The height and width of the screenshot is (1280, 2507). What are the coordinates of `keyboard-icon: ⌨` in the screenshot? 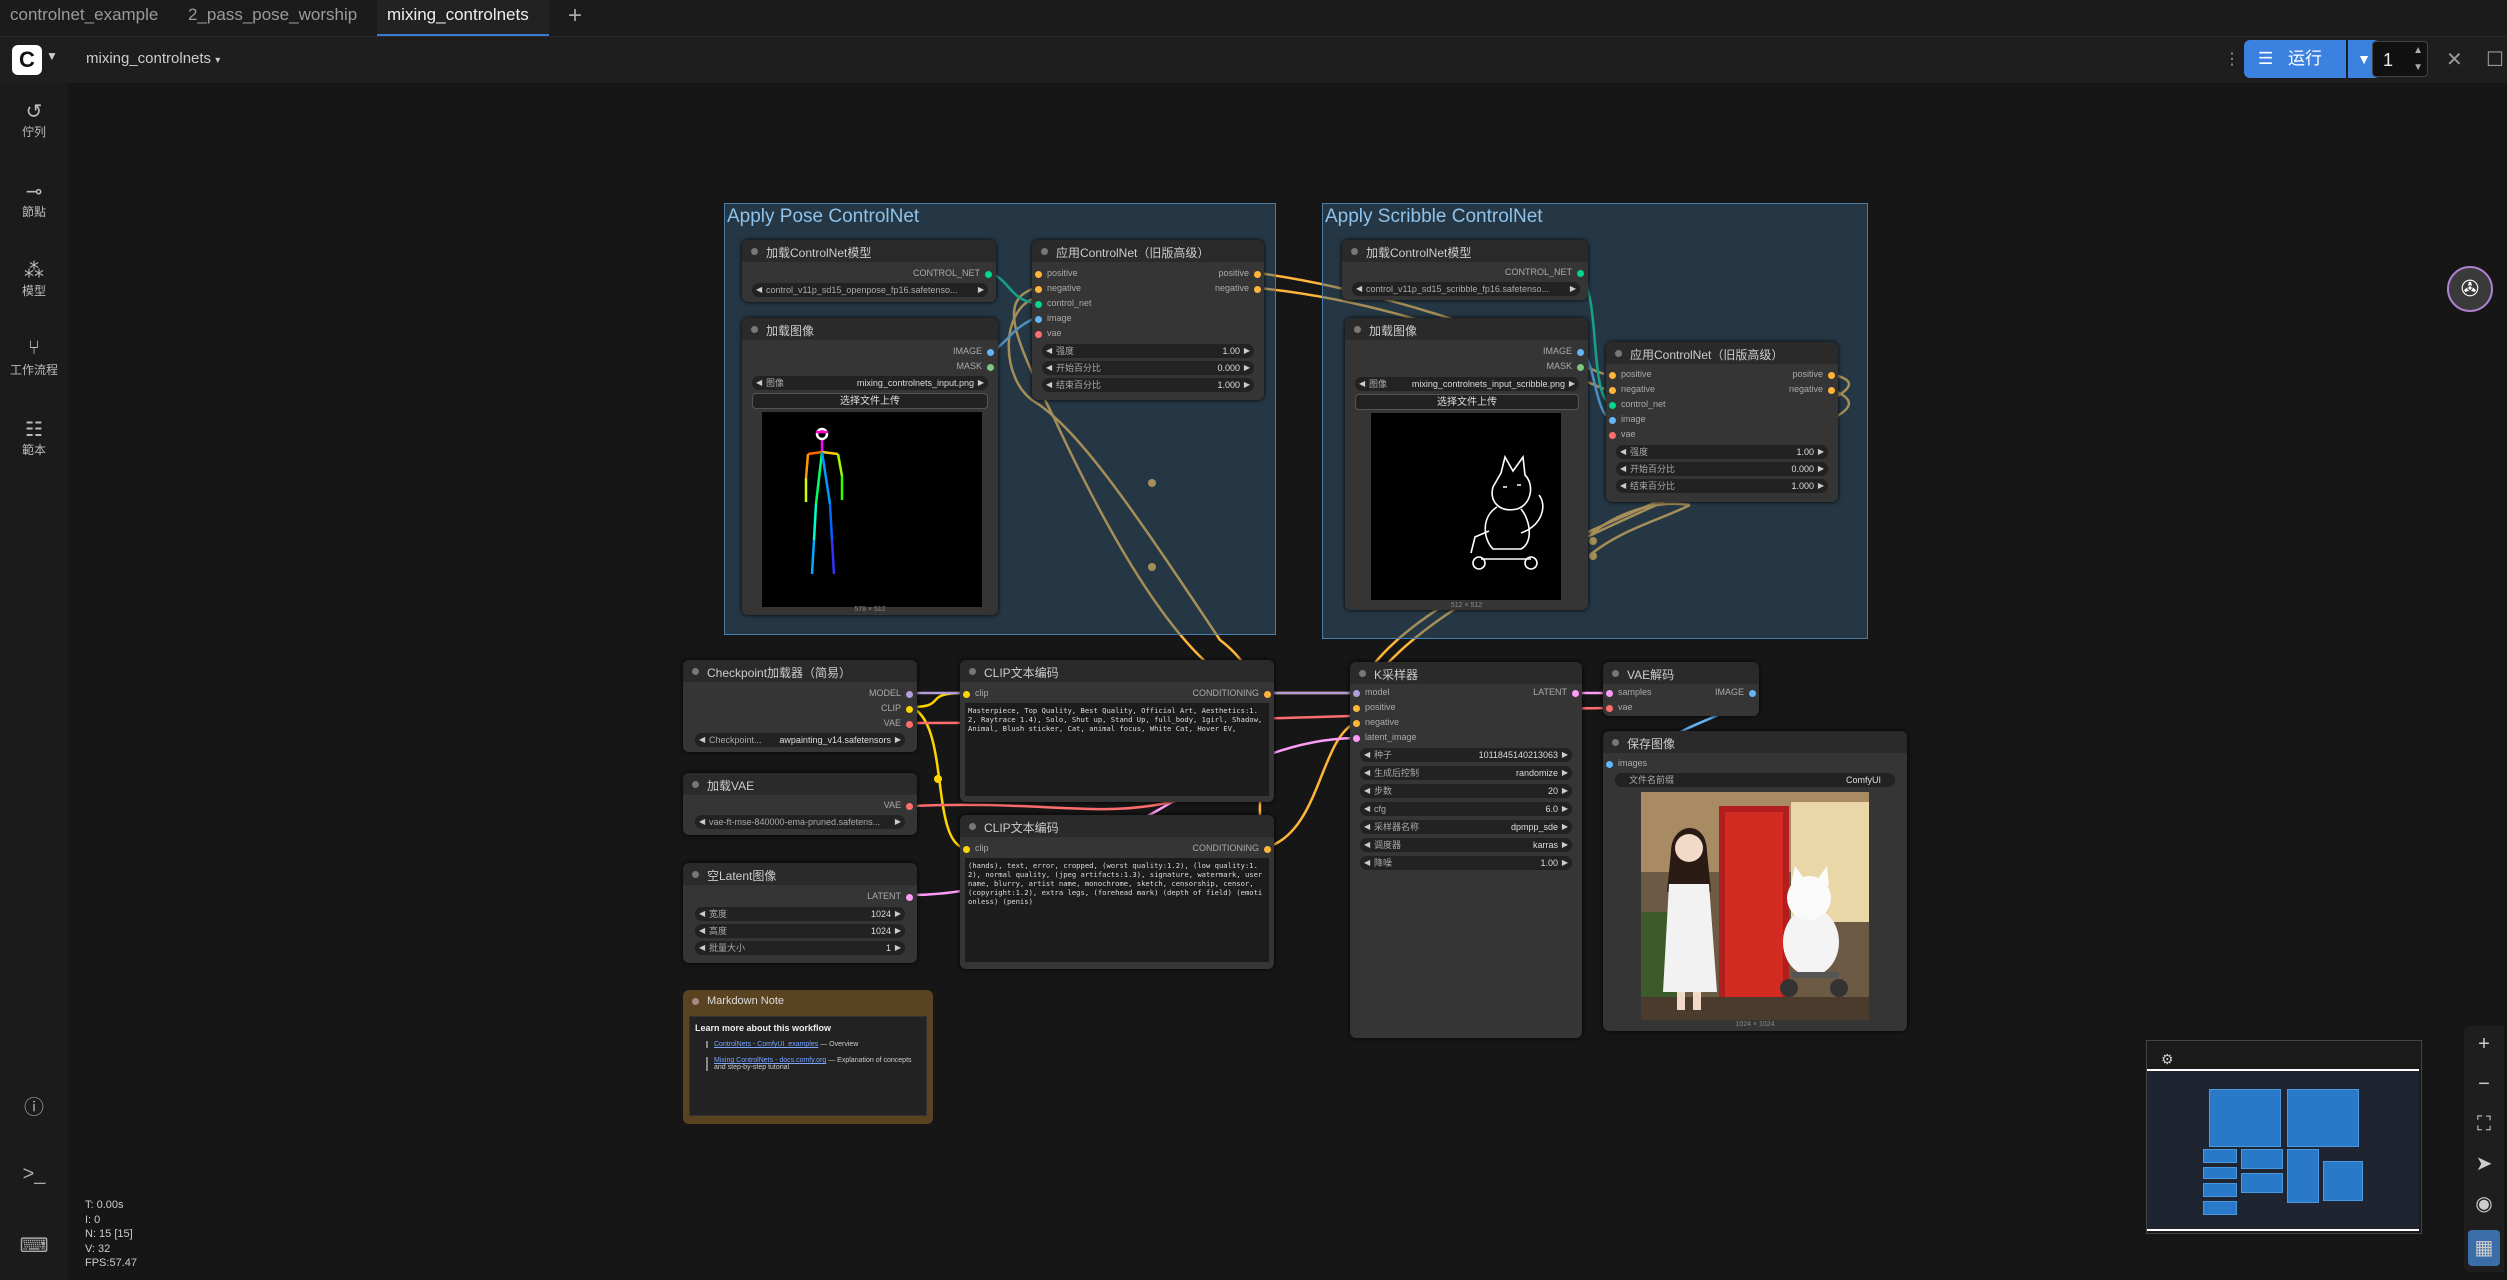 It's located at (34, 1245).